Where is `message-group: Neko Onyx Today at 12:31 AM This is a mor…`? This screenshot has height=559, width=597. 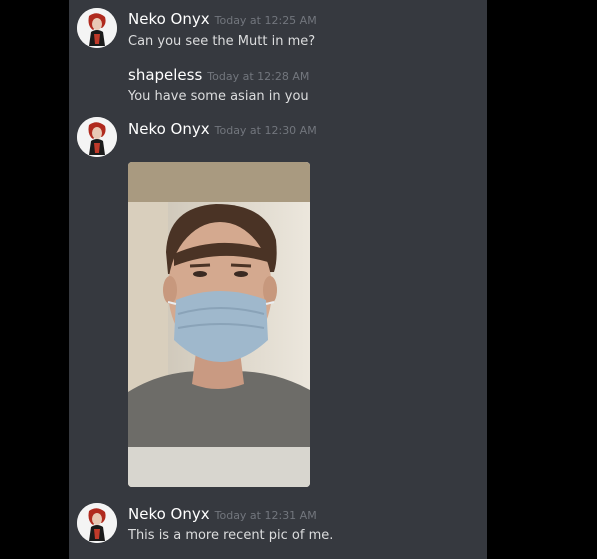
message-group: Neko Onyx Today at 12:31 AM This is a mor… is located at coordinates (278, 528).